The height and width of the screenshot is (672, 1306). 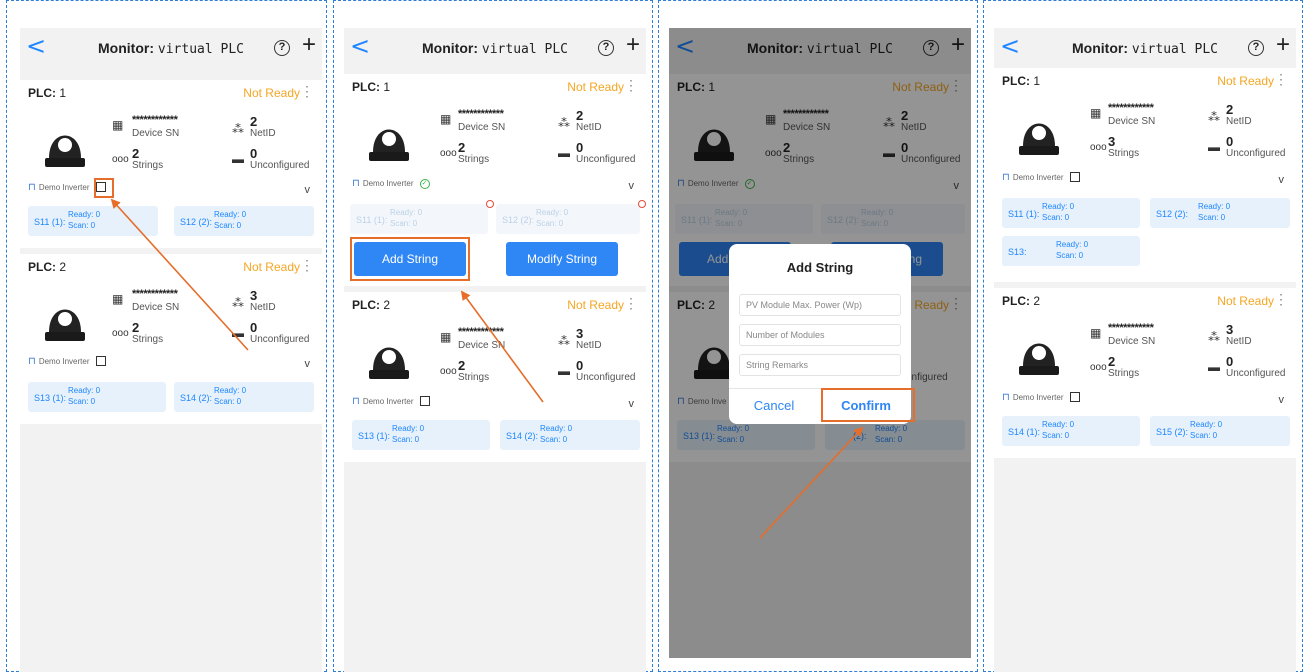 What do you see at coordinates (1220, 431) in the screenshot?
I see `string-tile: S15 (2): Ready: 0 Scan: 0` at bounding box center [1220, 431].